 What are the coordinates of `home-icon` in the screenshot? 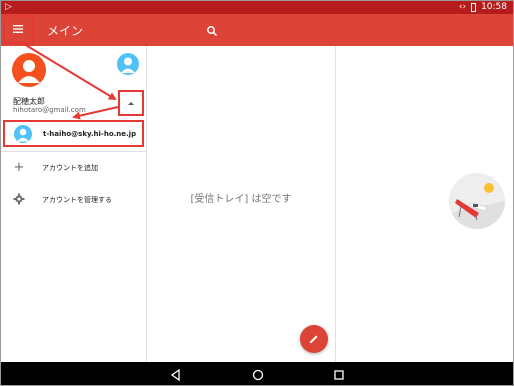 It's located at (258, 375).